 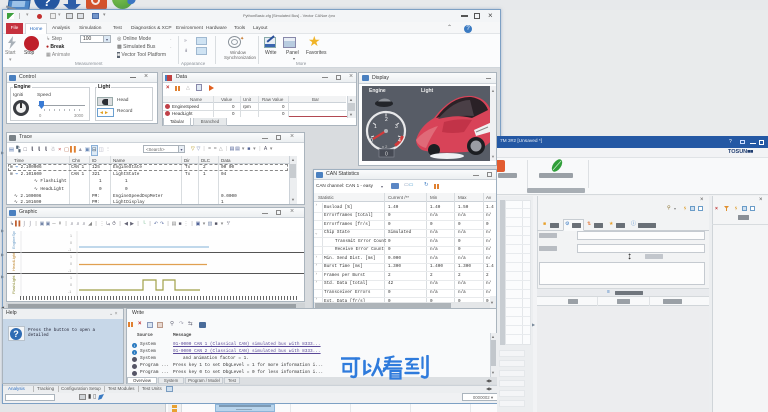 What do you see at coordinates (385, 146) in the screenshot?
I see `svg-text: x 2` at bounding box center [385, 146].